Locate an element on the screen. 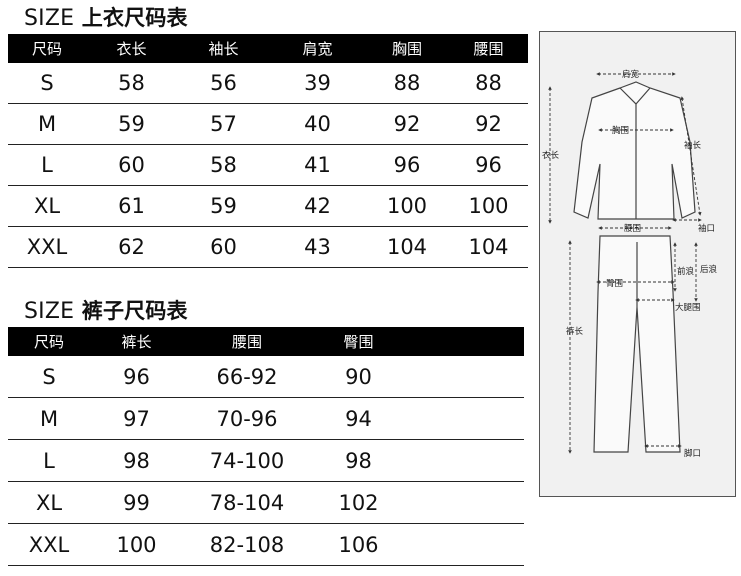  table-cell: L is located at coordinates (49, 460).